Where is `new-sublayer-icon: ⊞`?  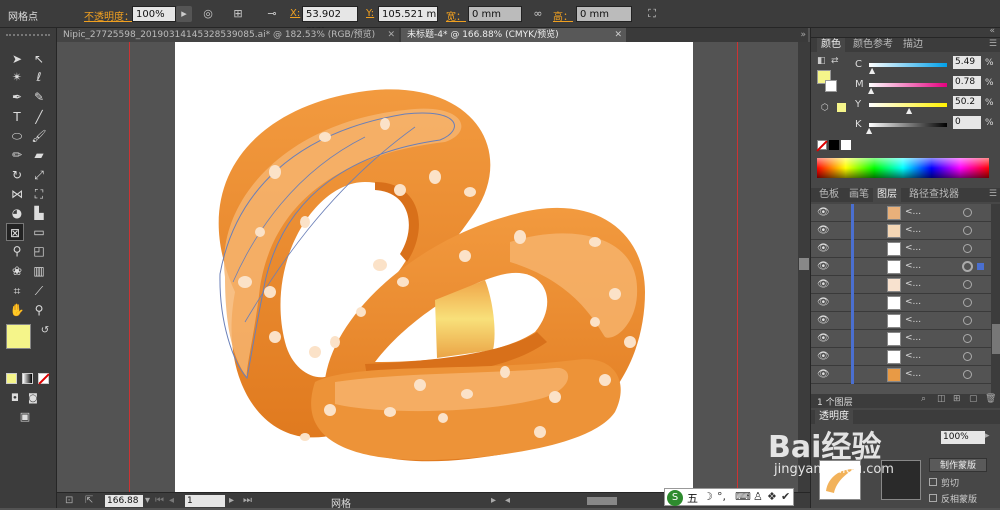
new-sublayer-icon: ⊞ is located at coordinates (957, 399).